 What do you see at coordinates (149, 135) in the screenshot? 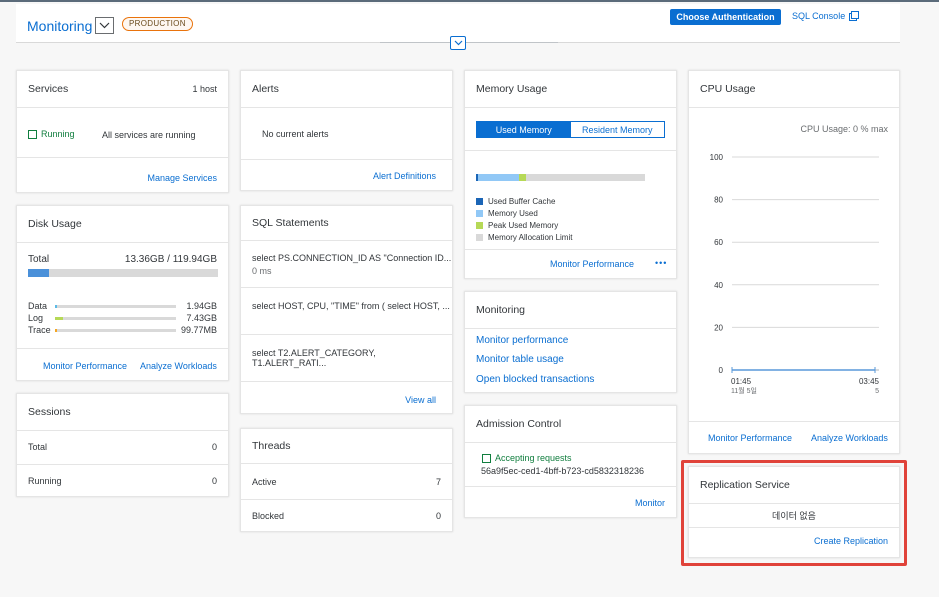
I see `services-status-text: All services are running` at bounding box center [149, 135].